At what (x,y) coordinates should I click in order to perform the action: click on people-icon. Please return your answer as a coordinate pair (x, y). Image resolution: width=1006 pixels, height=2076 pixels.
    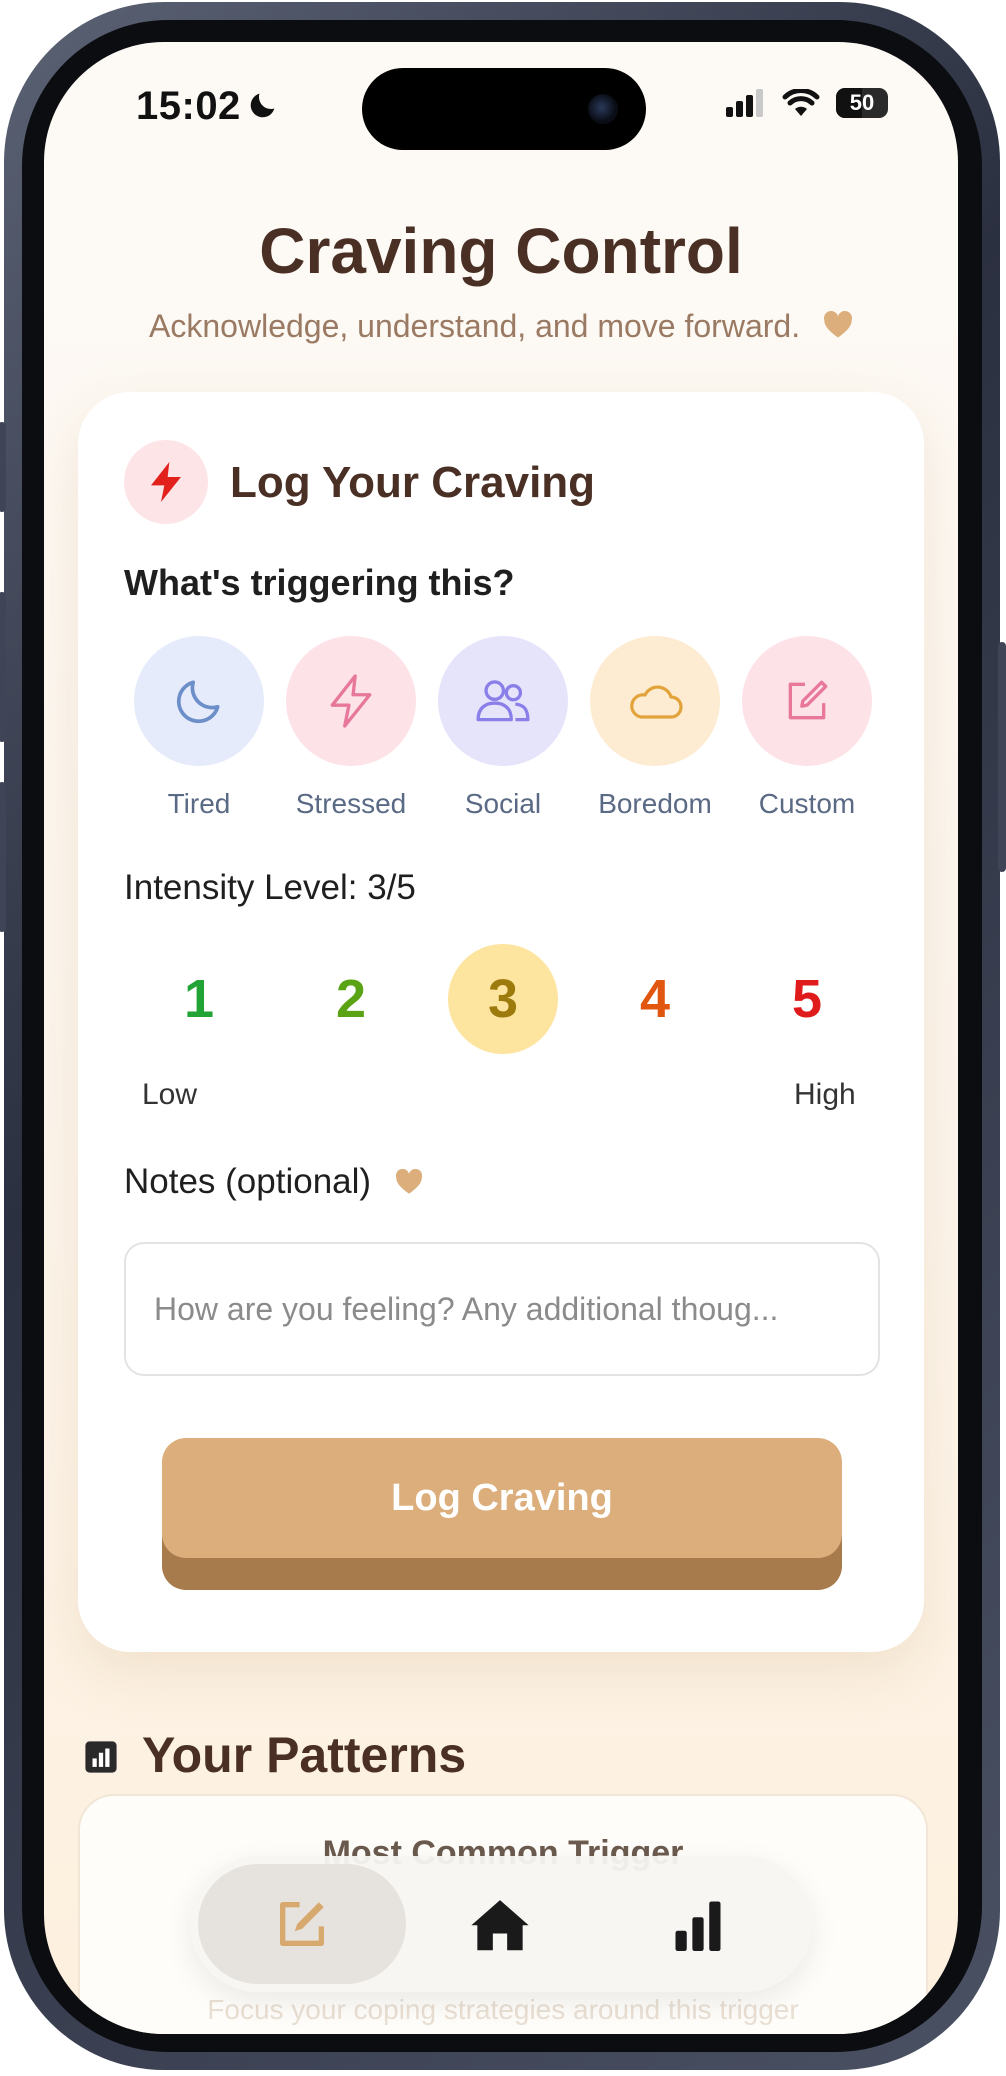
    Looking at the image, I should click on (503, 701).